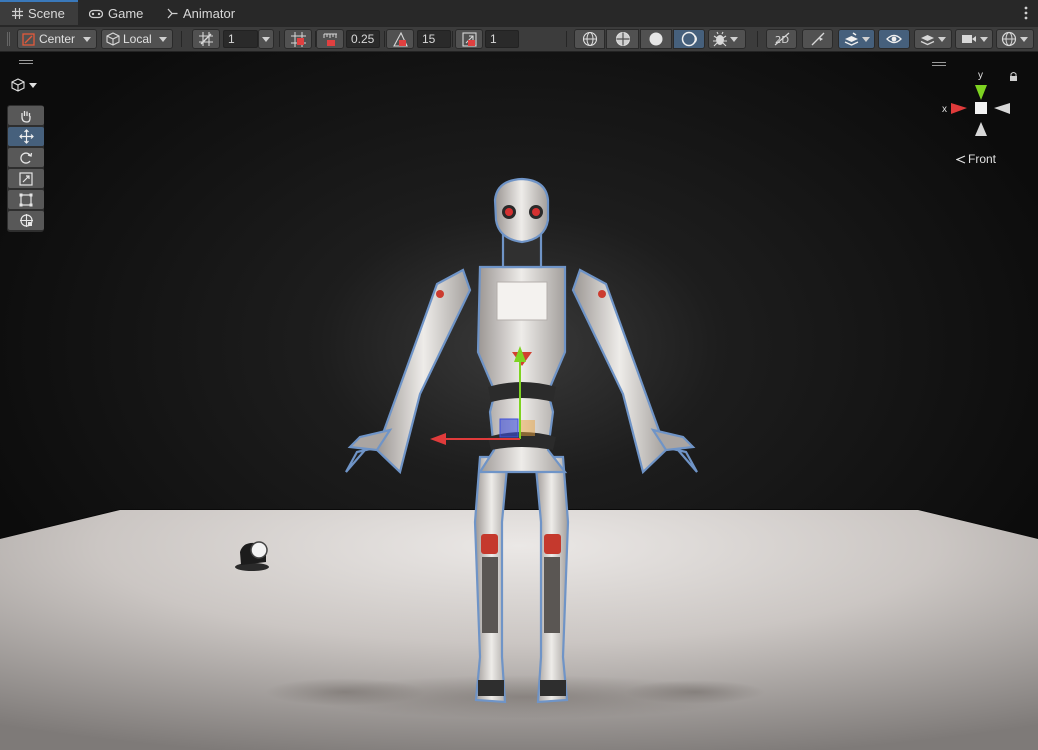 The width and height of the screenshot is (1038, 750). I want to click on wireframe-mode-button, so click(589, 39).